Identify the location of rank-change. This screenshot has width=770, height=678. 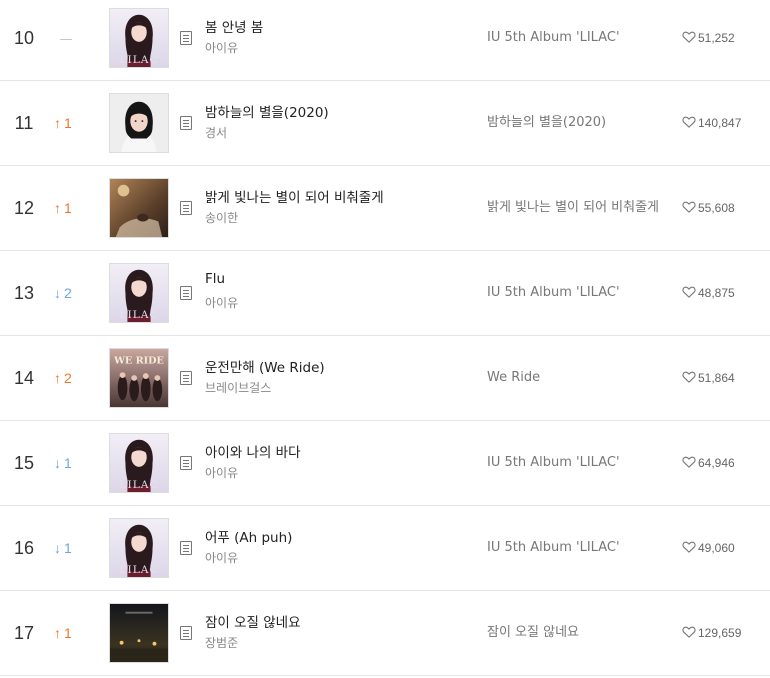
(71, 40).